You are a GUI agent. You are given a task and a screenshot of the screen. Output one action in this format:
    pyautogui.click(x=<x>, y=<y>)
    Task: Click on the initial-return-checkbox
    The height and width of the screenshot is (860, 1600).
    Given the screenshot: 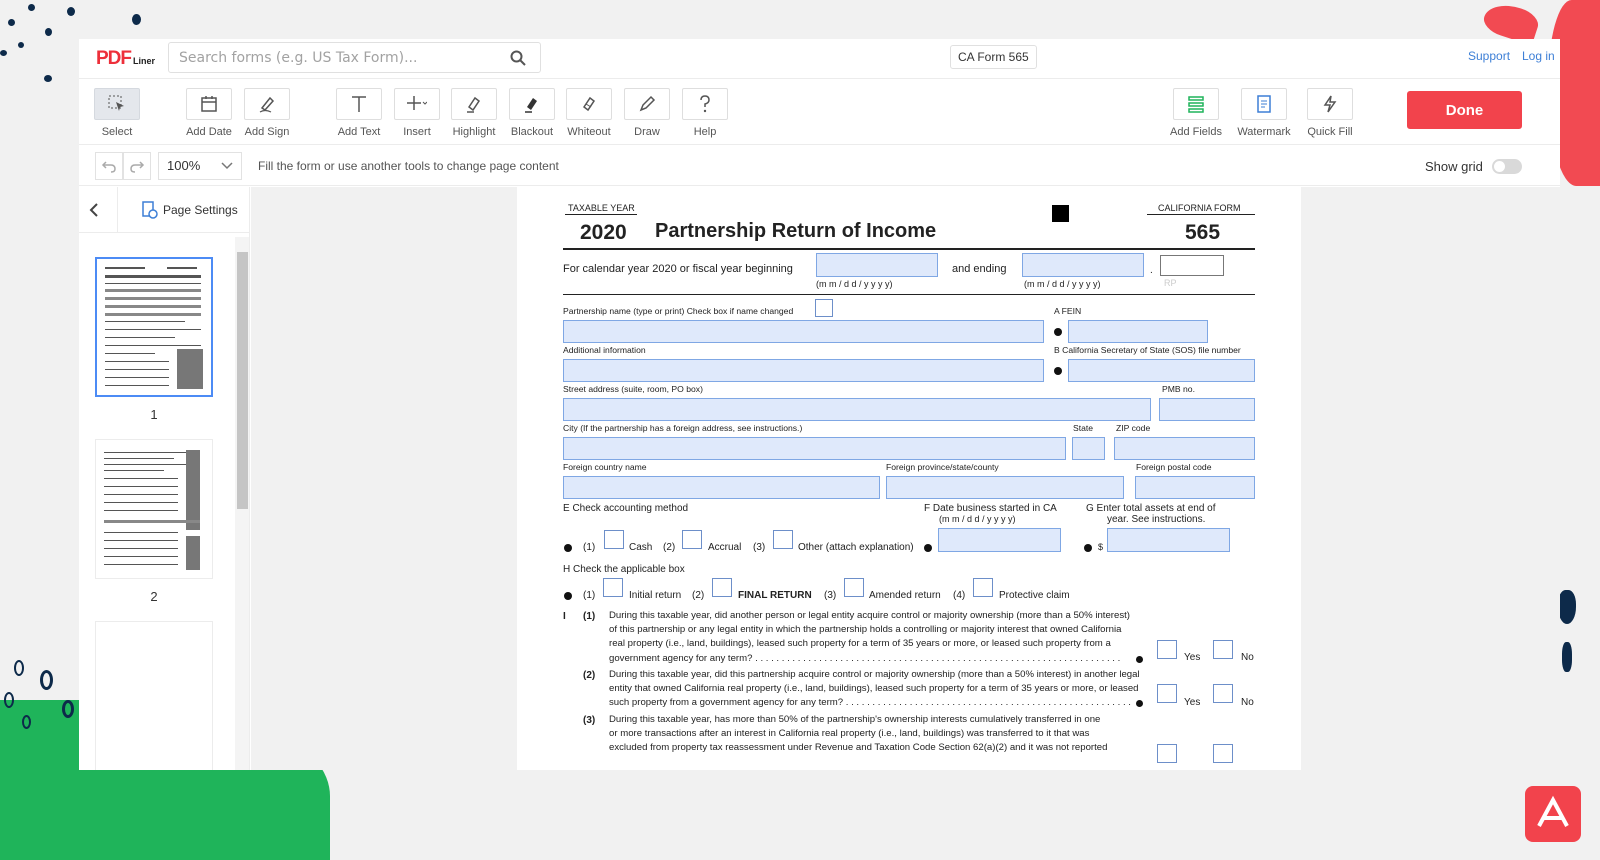 What is the action you would take?
    pyautogui.click(x=613, y=587)
    